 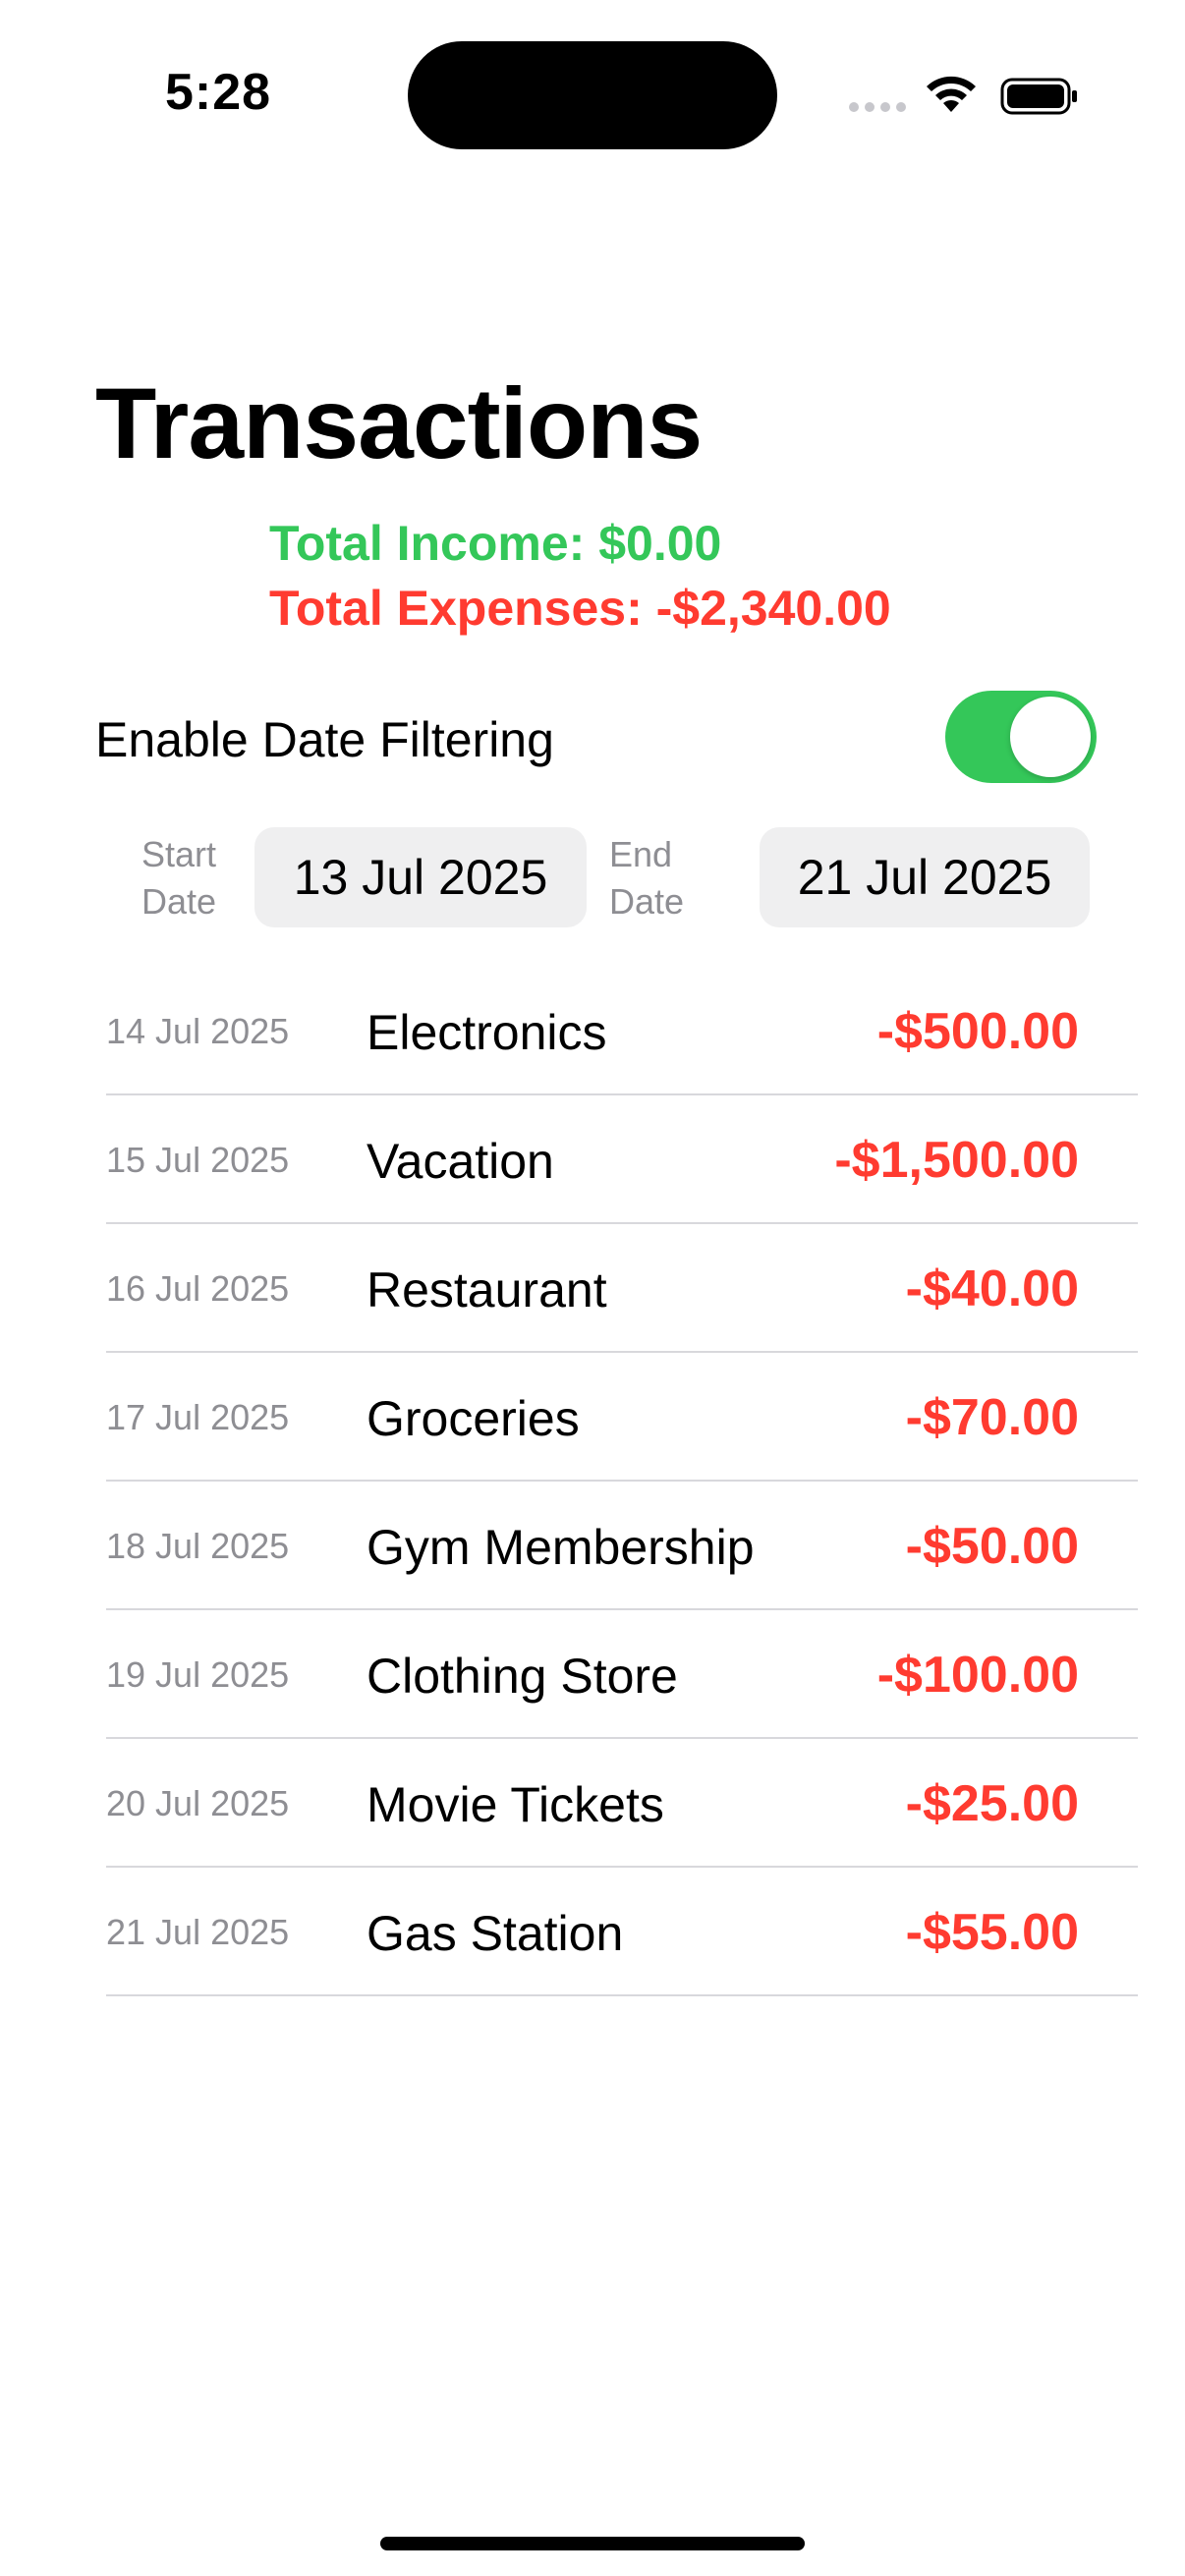 What do you see at coordinates (496, 543) in the screenshot?
I see `total-income: Total Income: $0.00` at bounding box center [496, 543].